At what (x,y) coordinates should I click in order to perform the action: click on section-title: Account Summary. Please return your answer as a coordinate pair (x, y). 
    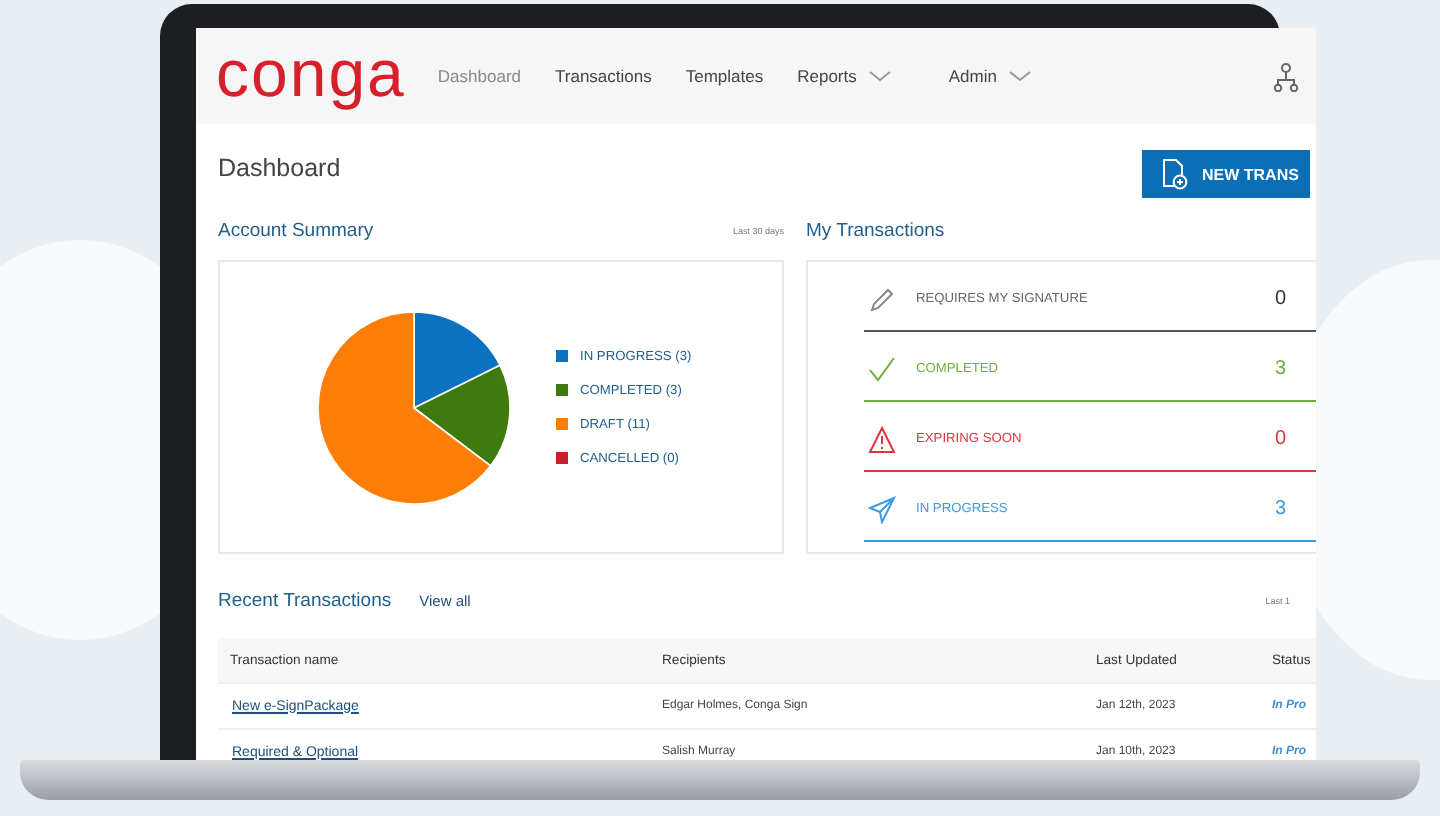
    Looking at the image, I should click on (296, 230).